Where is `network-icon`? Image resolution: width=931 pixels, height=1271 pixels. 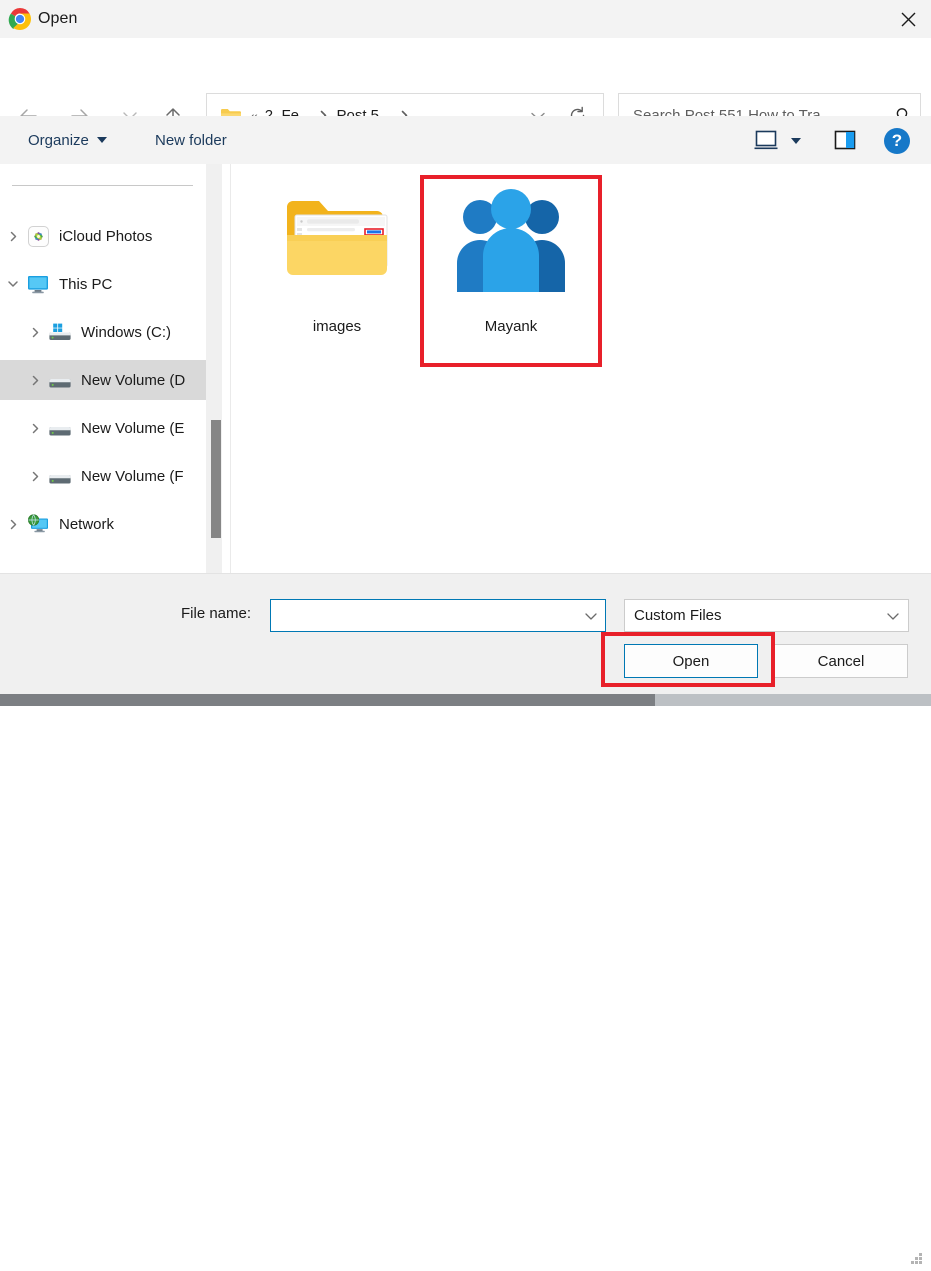
network-icon is located at coordinates (38, 524).